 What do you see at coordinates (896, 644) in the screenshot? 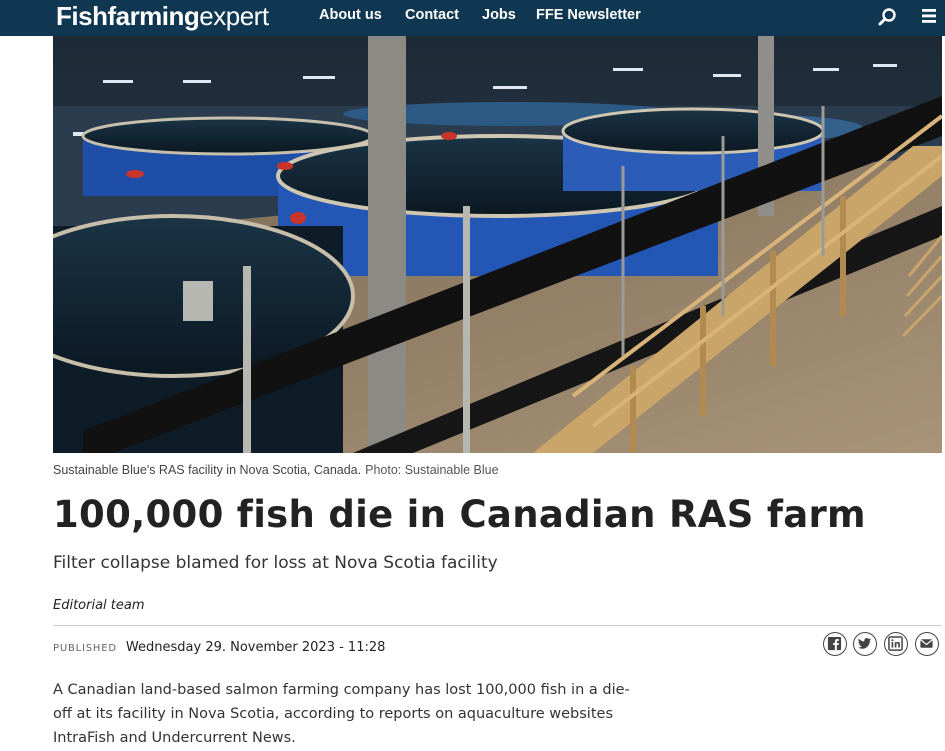
I see `linkedin-icon` at bounding box center [896, 644].